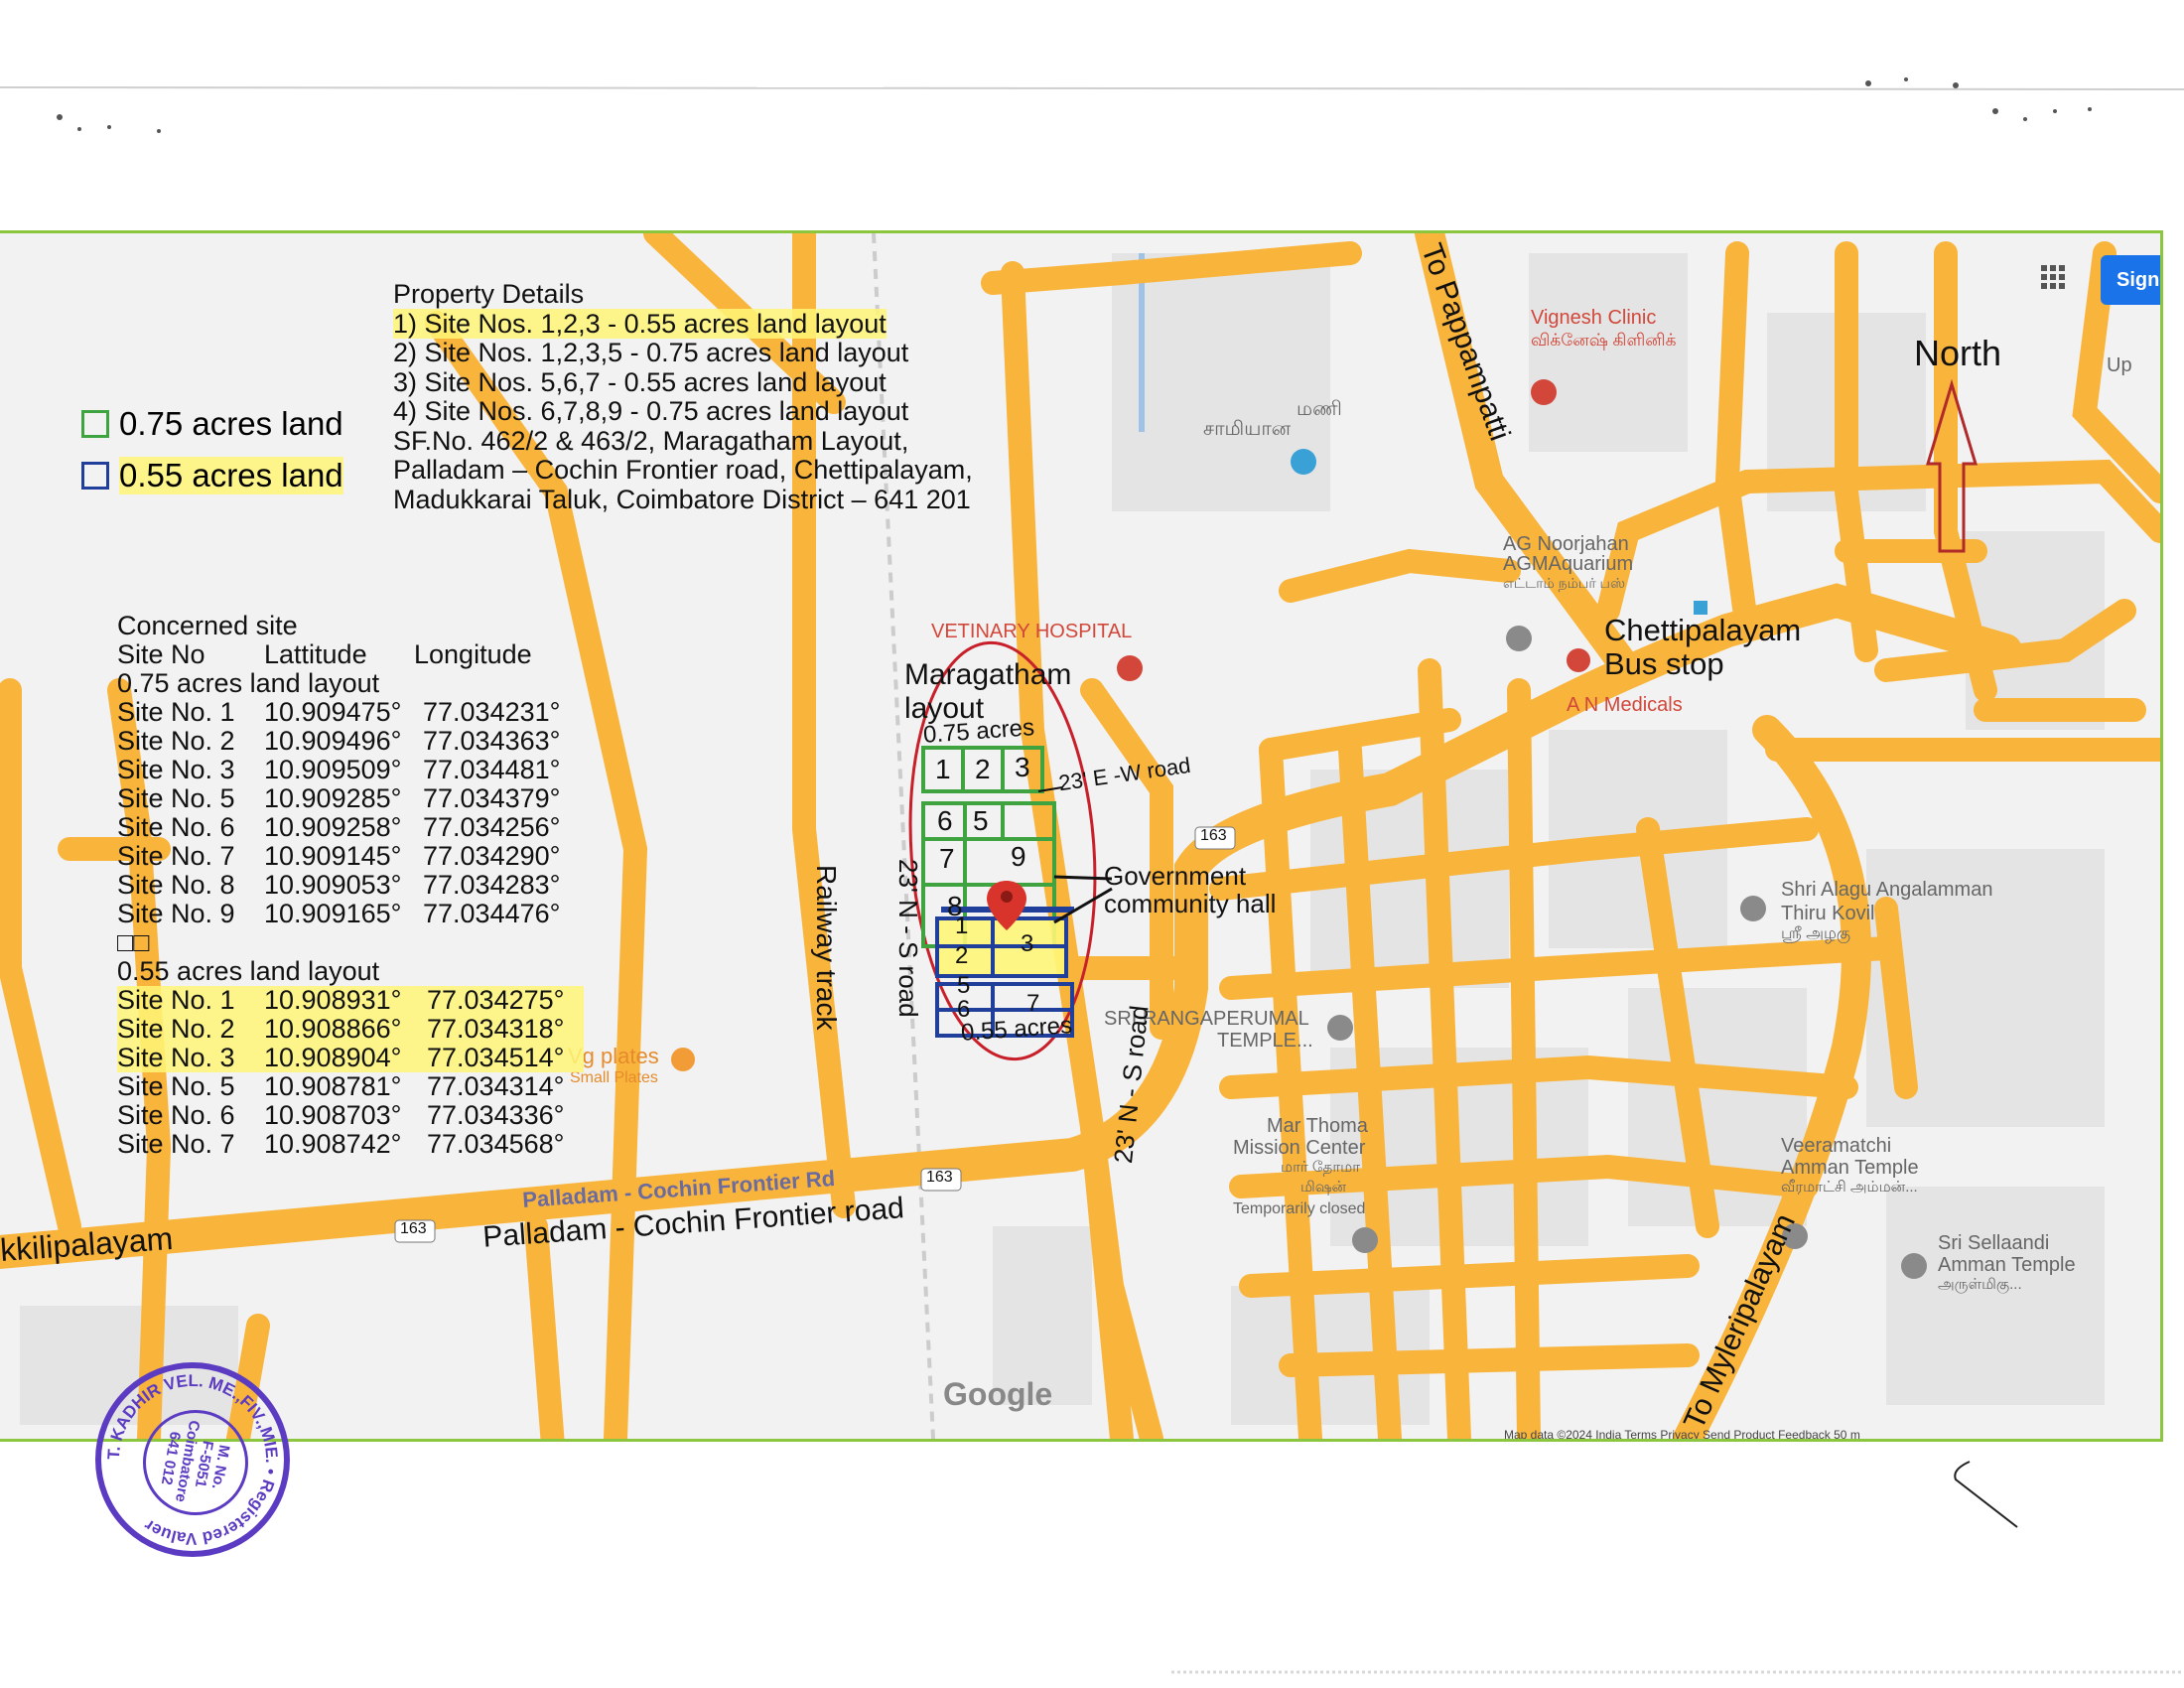 This screenshot has height=1688, width=2184. What do you see at coordinates (95, 476) in the screenshot?
I see `legend-swatch-blue` at bounding box center [95, 476].